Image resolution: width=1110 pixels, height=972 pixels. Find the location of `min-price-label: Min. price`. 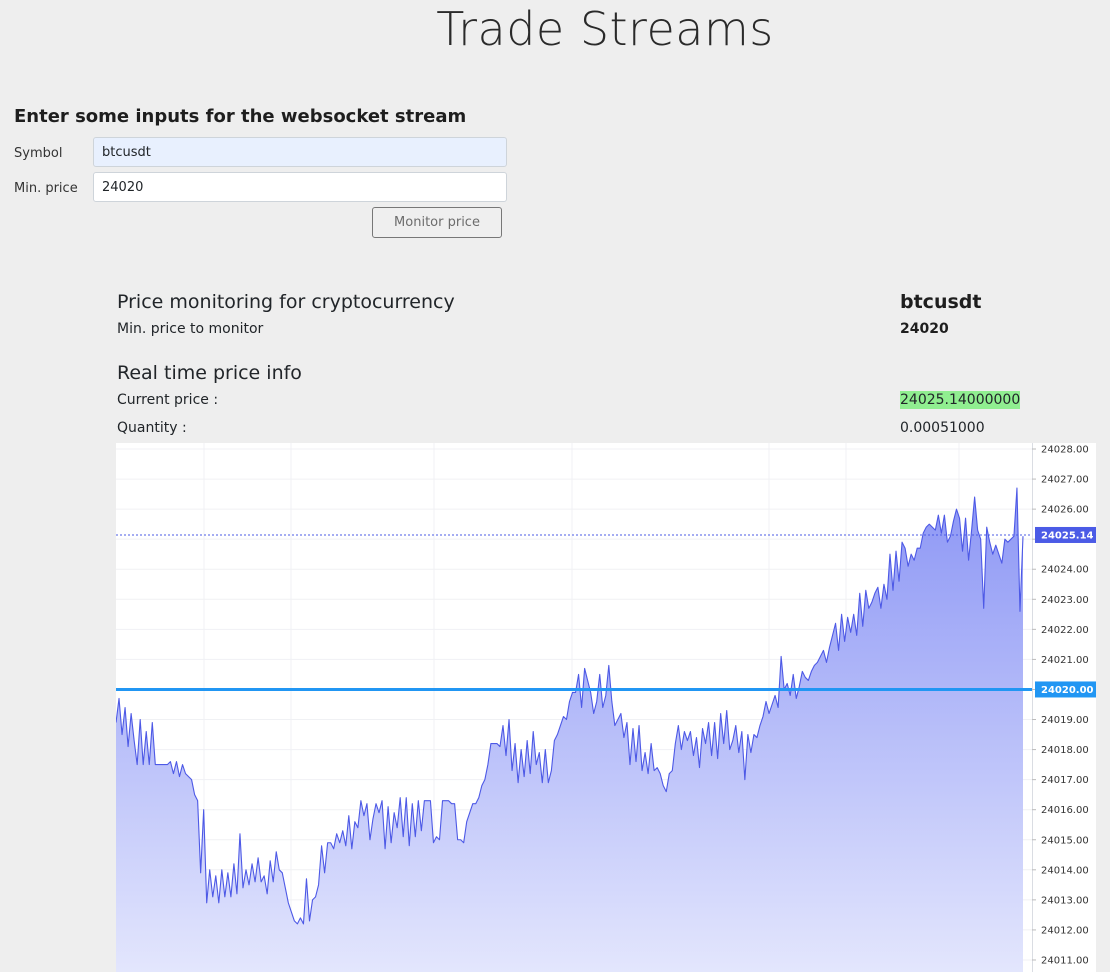

min-price-label: Min. price is located at coordinates (46, 188).